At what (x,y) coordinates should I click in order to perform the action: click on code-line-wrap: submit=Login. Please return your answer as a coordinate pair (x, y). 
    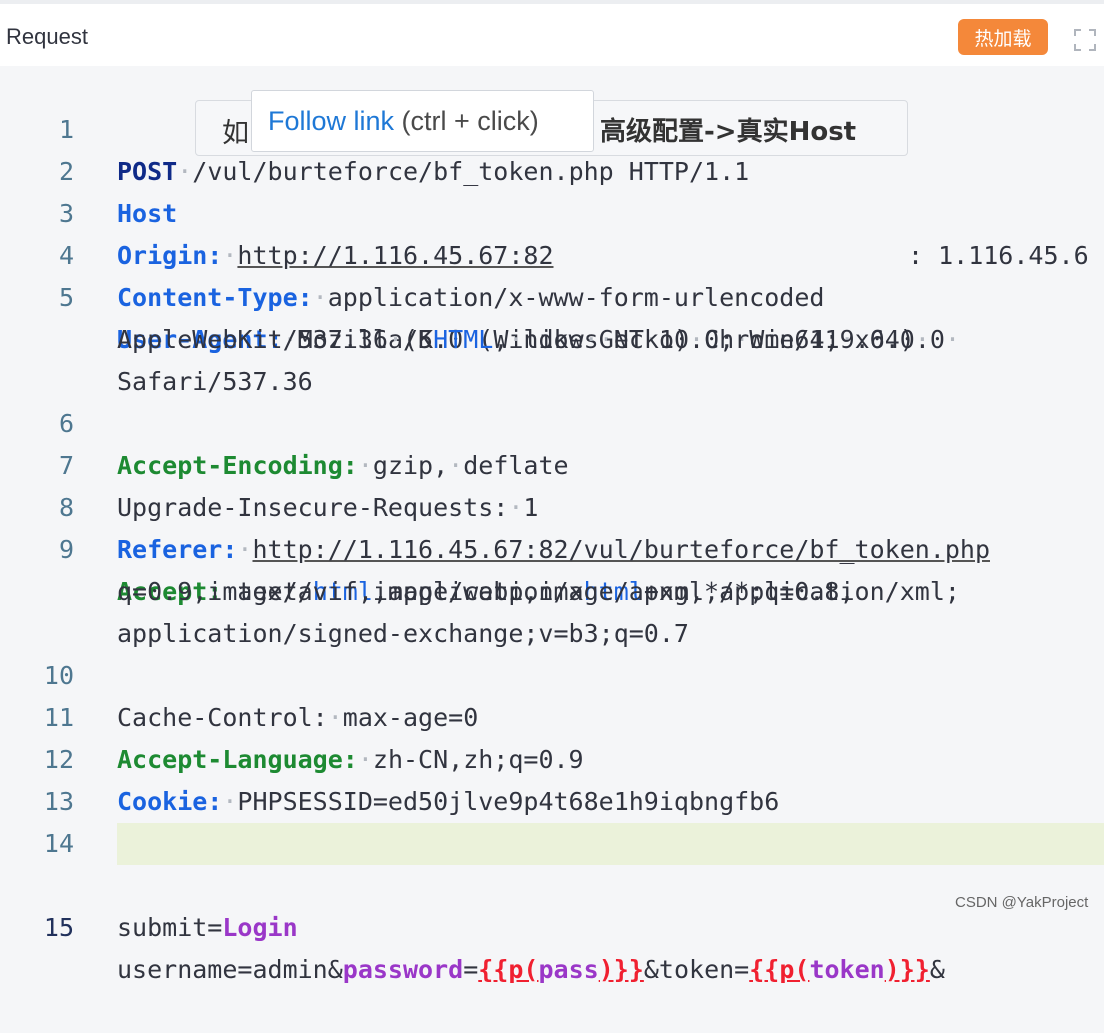
    Looking at the image, I should click on (552, 928).